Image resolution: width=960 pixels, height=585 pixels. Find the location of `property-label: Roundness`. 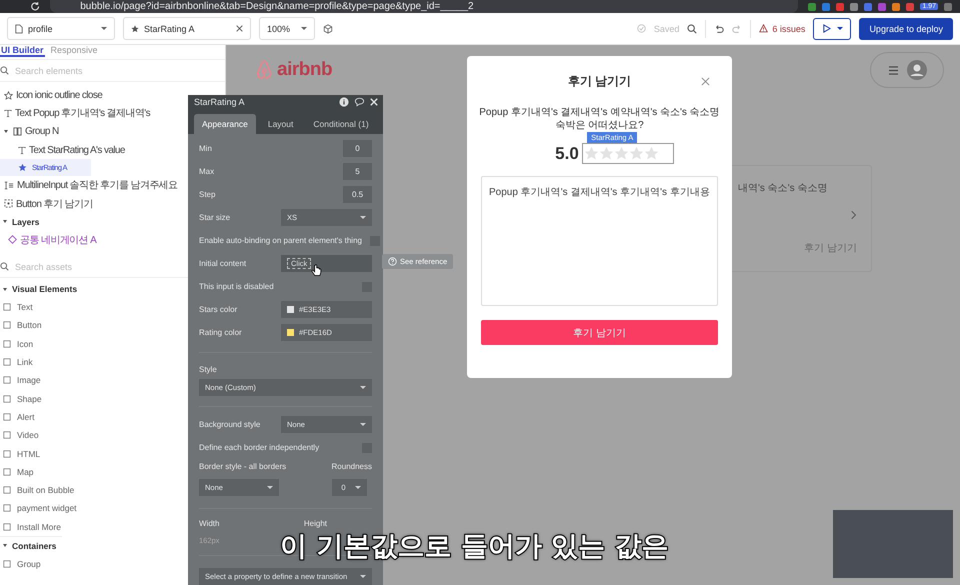

property-label: Roundness is located at coordinates (352, 466).